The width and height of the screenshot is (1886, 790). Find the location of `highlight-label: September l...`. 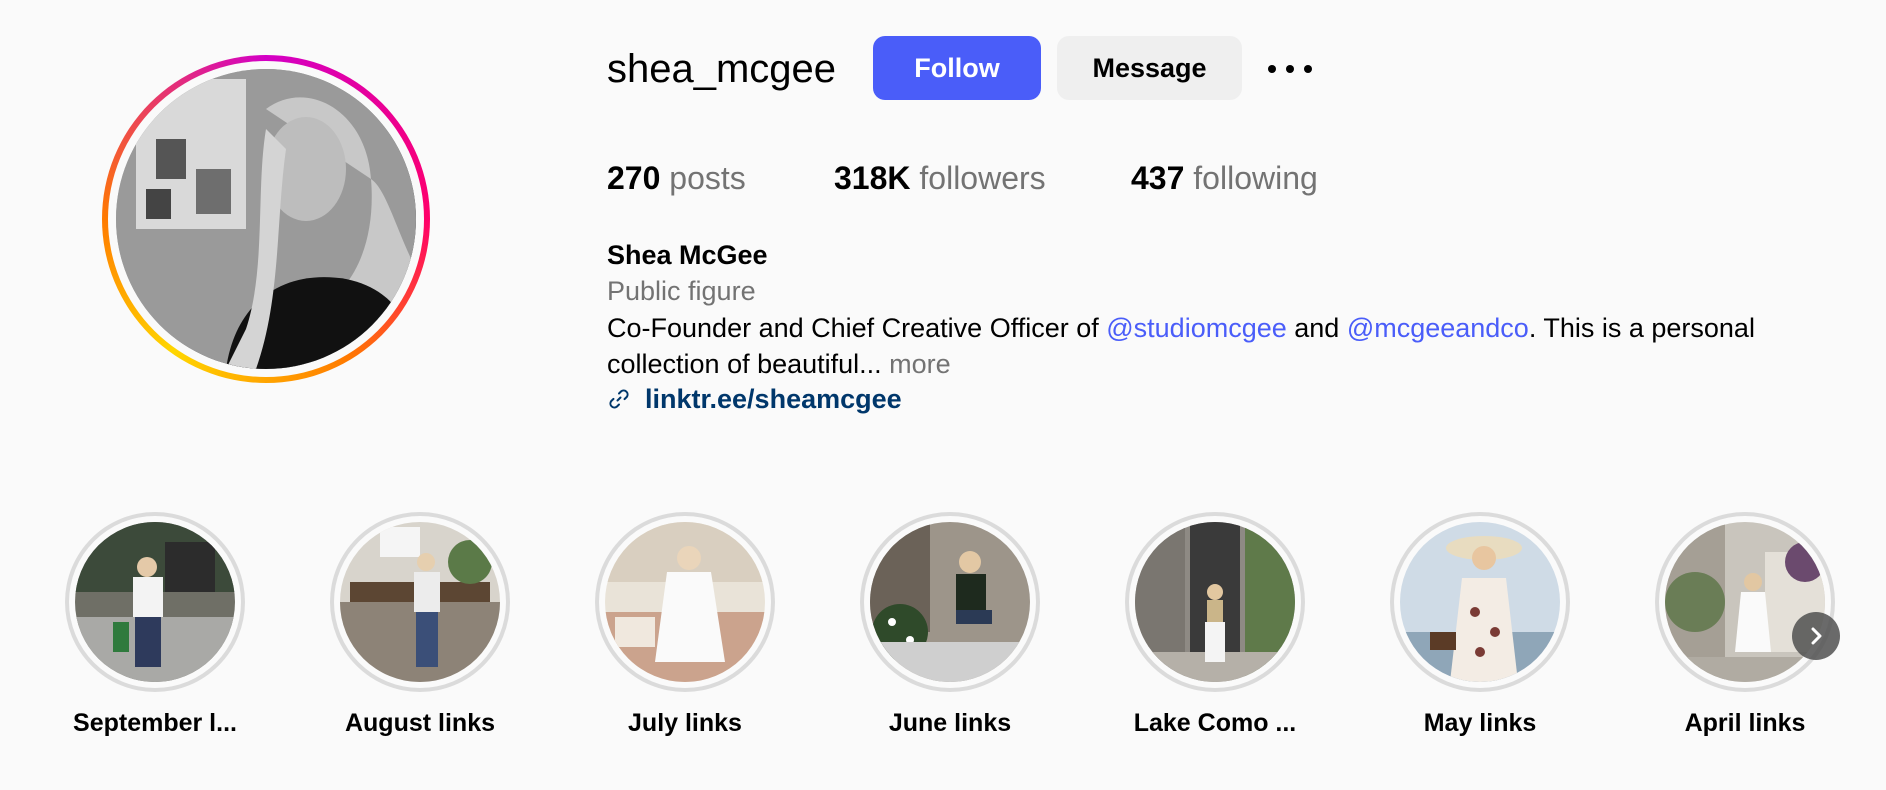

highlight-label: September l... is located at coordinates (155, 723).